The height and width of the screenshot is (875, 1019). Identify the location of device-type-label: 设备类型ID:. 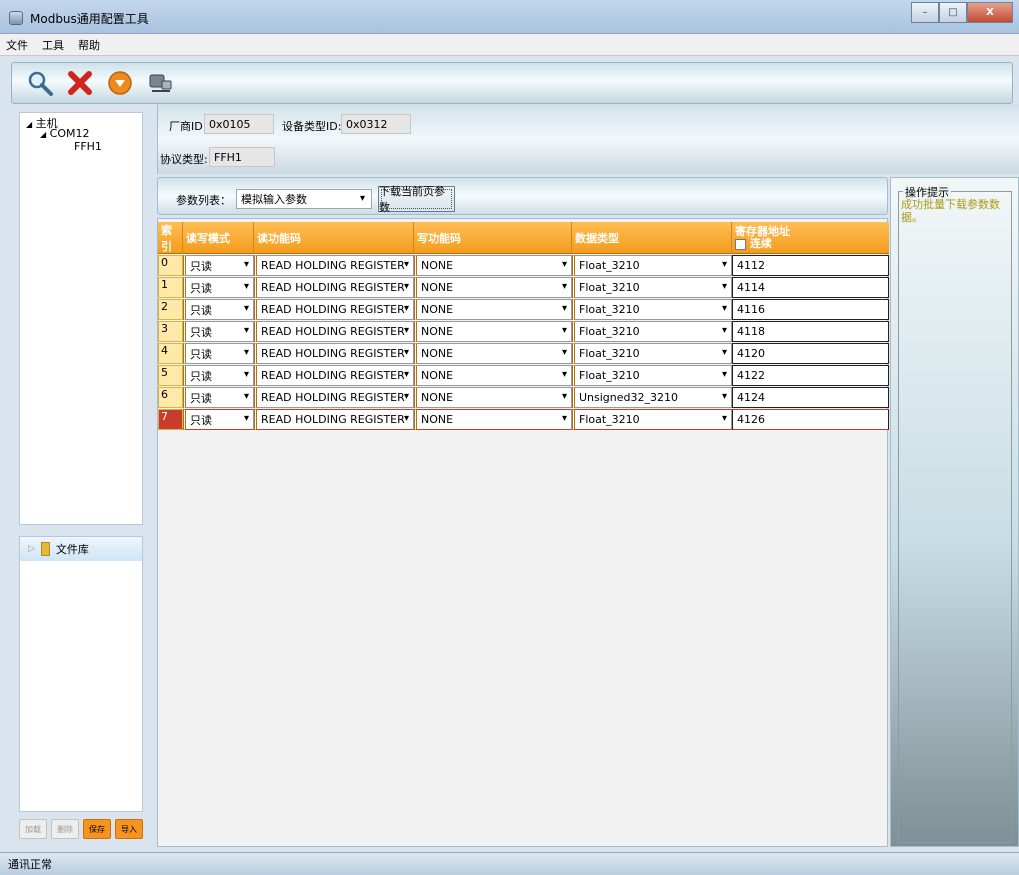
(312, 126).